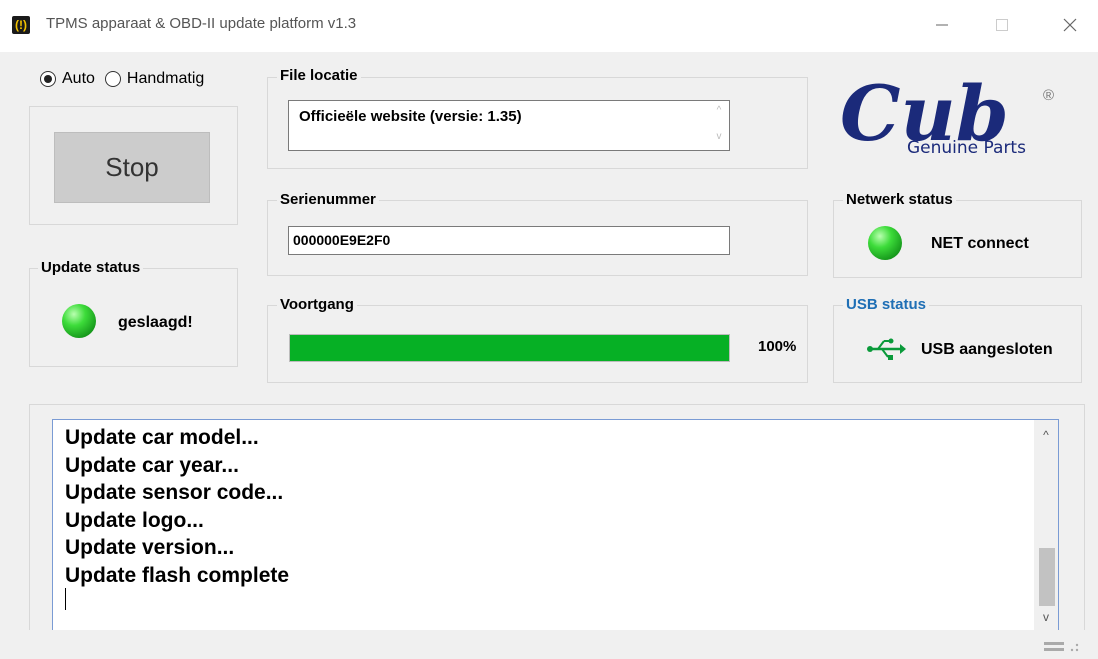  What do you see at coordinates (966, 148) in the screenshot?
I see `logo-tagline: Genuine Parts` at bounding box center [966, 148].